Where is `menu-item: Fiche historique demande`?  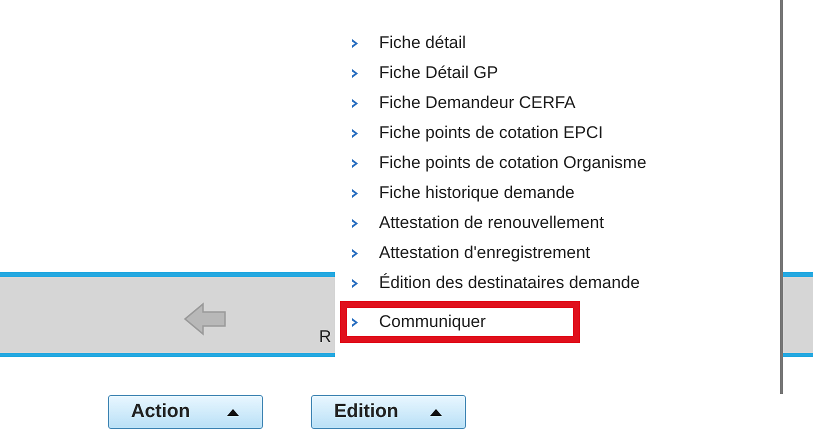 menu-item: Fiche historique demande is located at coordinates (465, 193).